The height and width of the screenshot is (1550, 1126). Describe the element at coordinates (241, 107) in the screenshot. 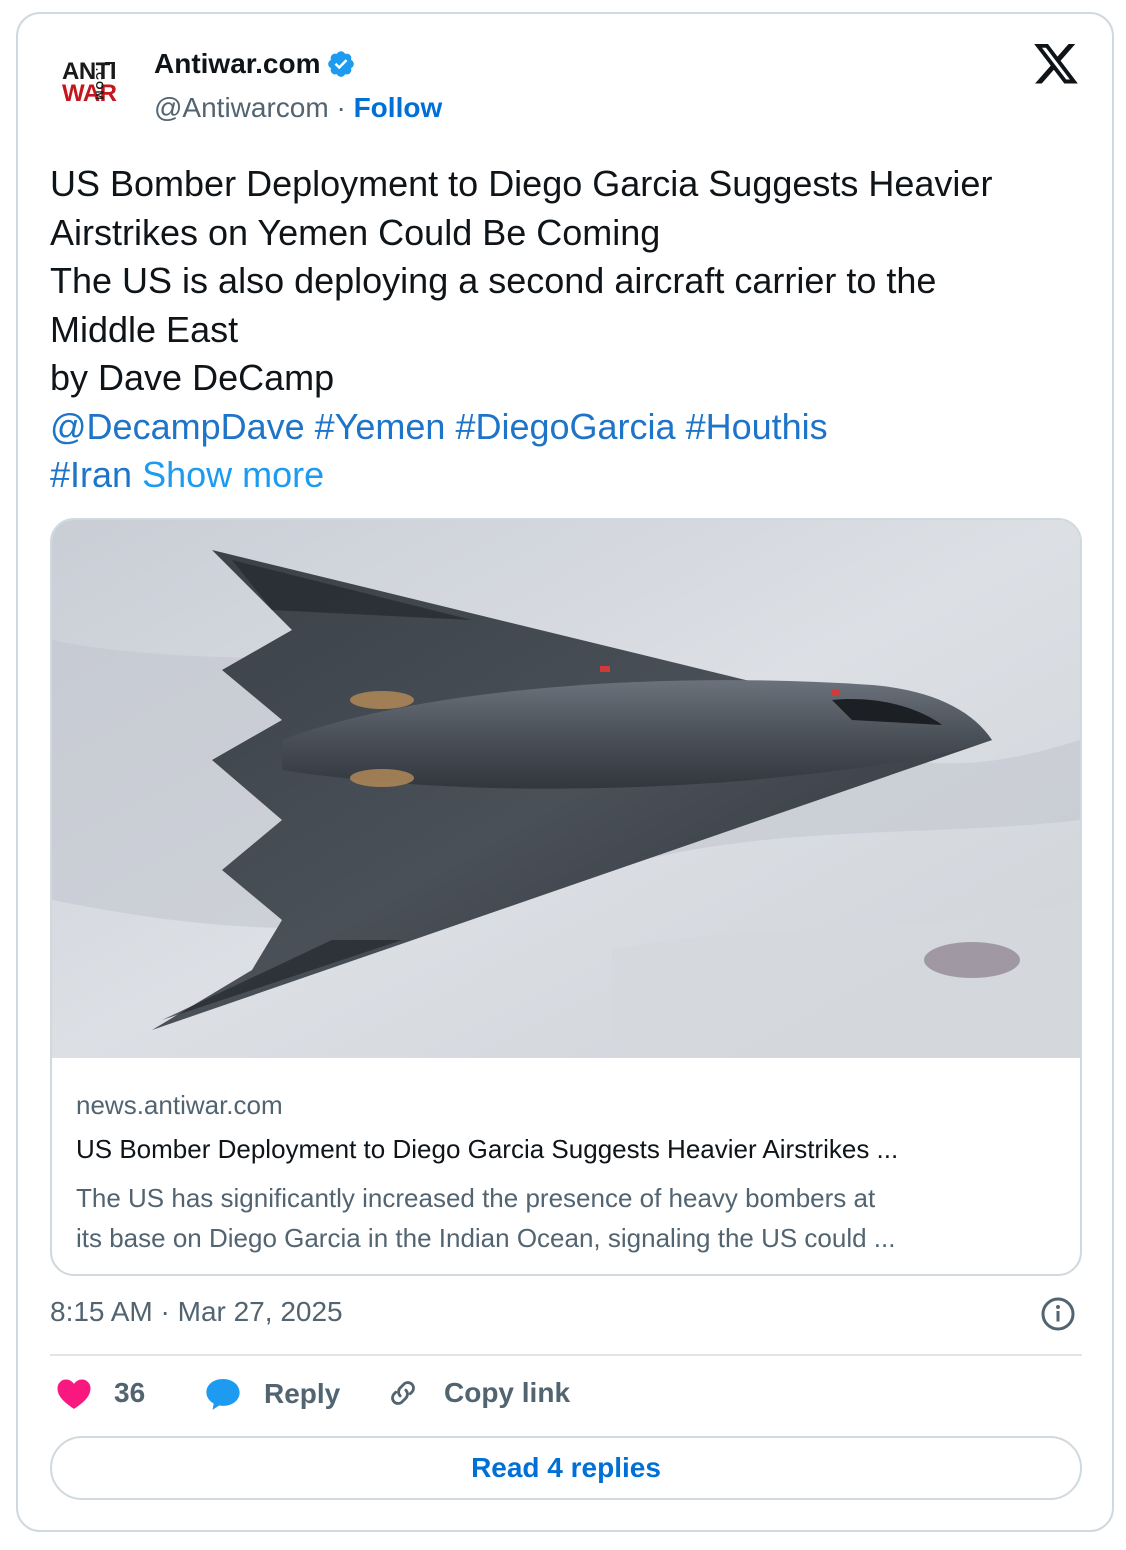

I see `account-handle: @Antiwarcom` at that location.